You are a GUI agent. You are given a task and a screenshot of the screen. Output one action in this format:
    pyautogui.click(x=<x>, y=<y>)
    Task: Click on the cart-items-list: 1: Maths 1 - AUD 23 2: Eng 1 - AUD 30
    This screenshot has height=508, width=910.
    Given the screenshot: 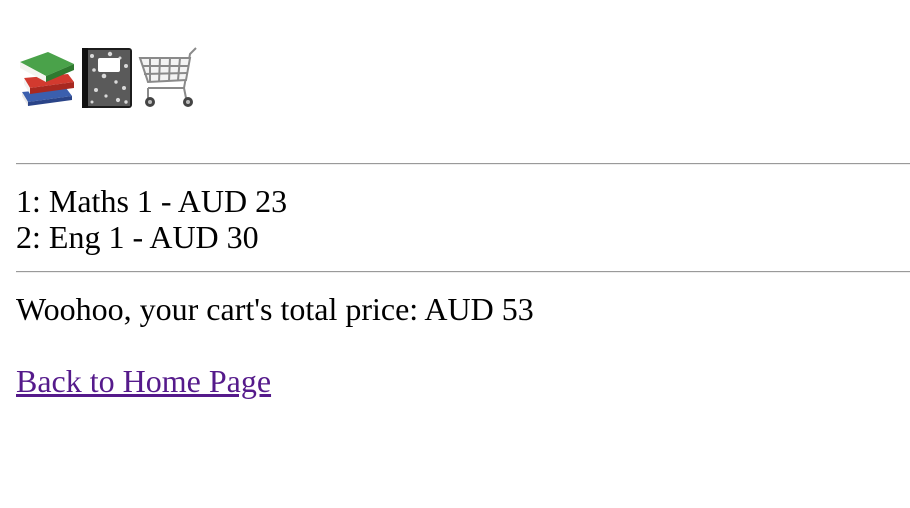 What is the action you would take?
    pyautogui.click(x=151, y=219)
    